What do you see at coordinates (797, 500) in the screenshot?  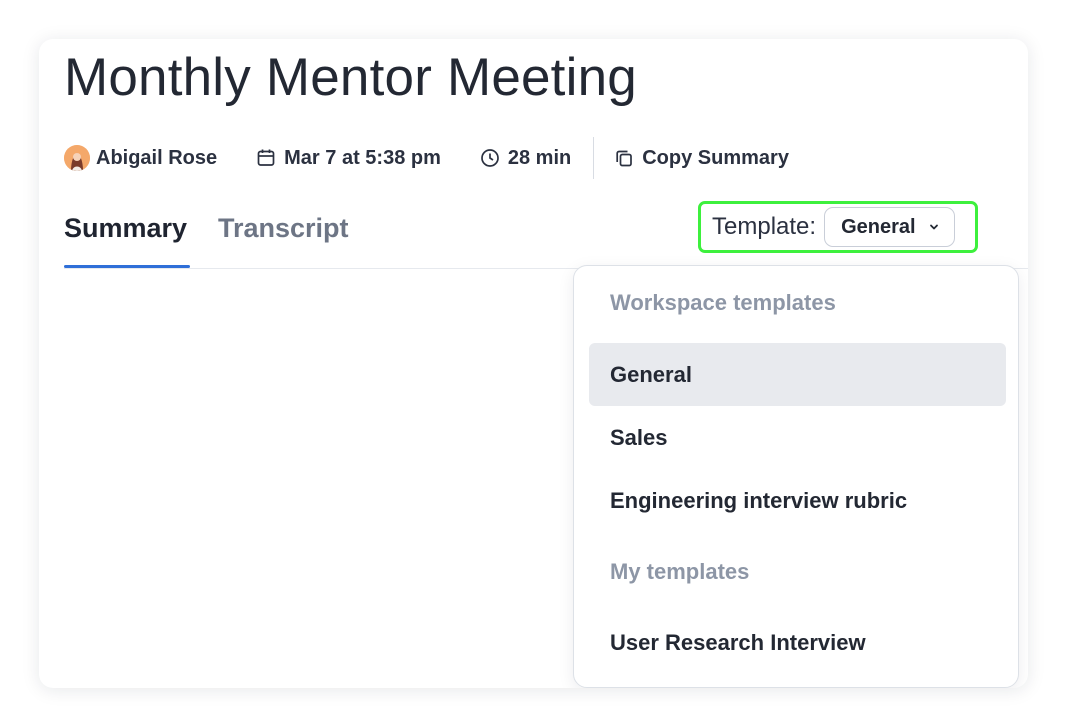 I see `template-option-engineering-interview-rubric: Engineering interview rubric` at bounding box center [797, 500].